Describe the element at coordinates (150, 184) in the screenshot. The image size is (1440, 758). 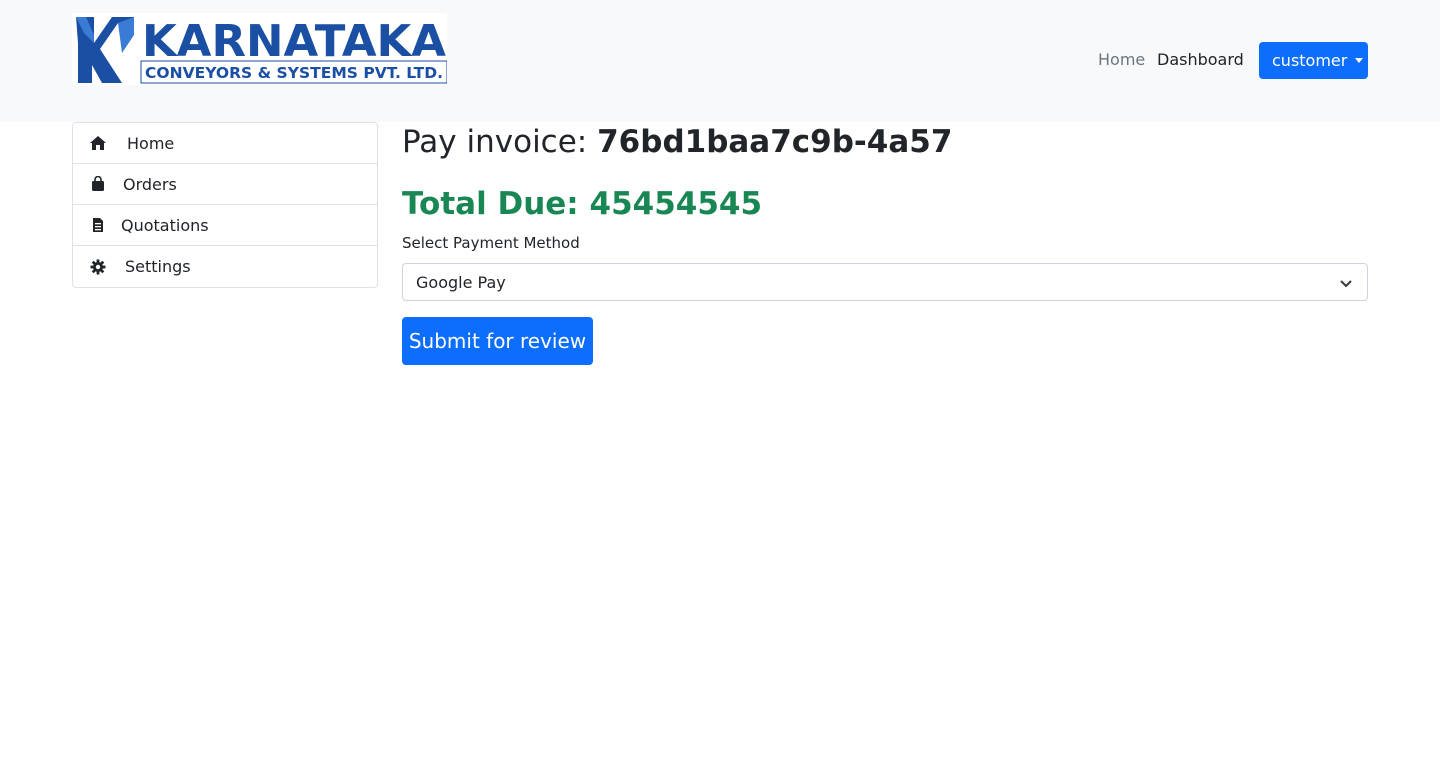
I see `sidebar-item-label: Orders` at that location.